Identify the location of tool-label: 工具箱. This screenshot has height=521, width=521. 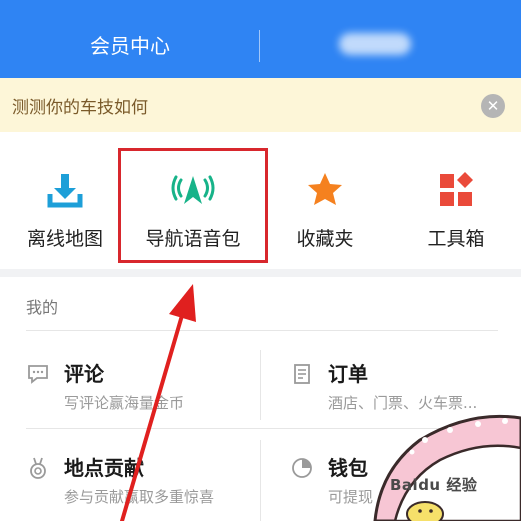
(456, 239).